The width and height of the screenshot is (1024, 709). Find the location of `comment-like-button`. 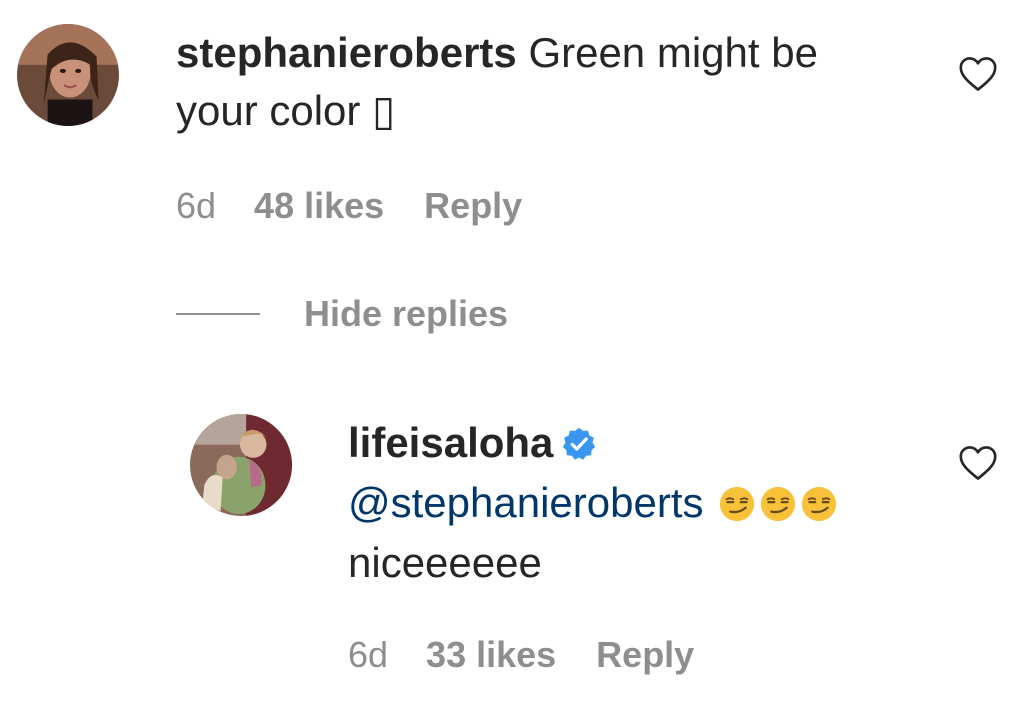

comment-like-button is located at coordinates (978, 74).